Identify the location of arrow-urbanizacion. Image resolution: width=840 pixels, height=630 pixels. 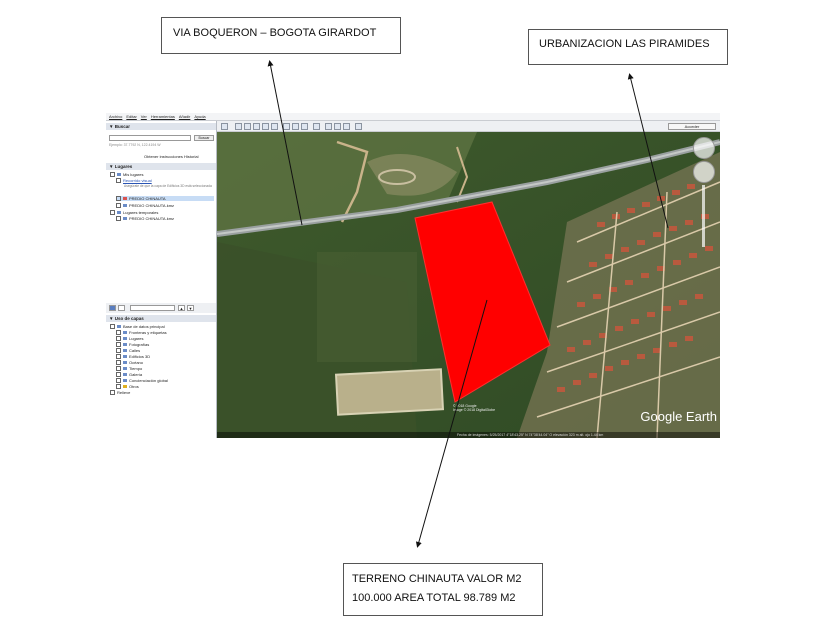
(648, 151).